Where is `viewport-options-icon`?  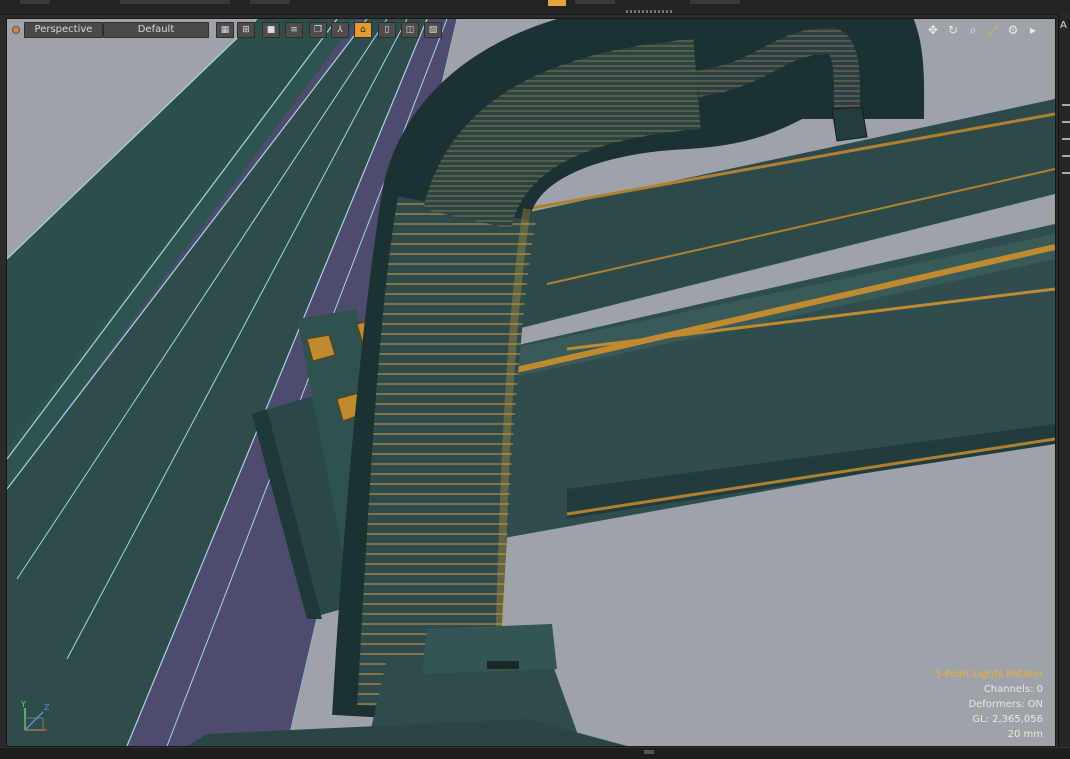
viewport-options-icon is located at coordinates (16, 30).